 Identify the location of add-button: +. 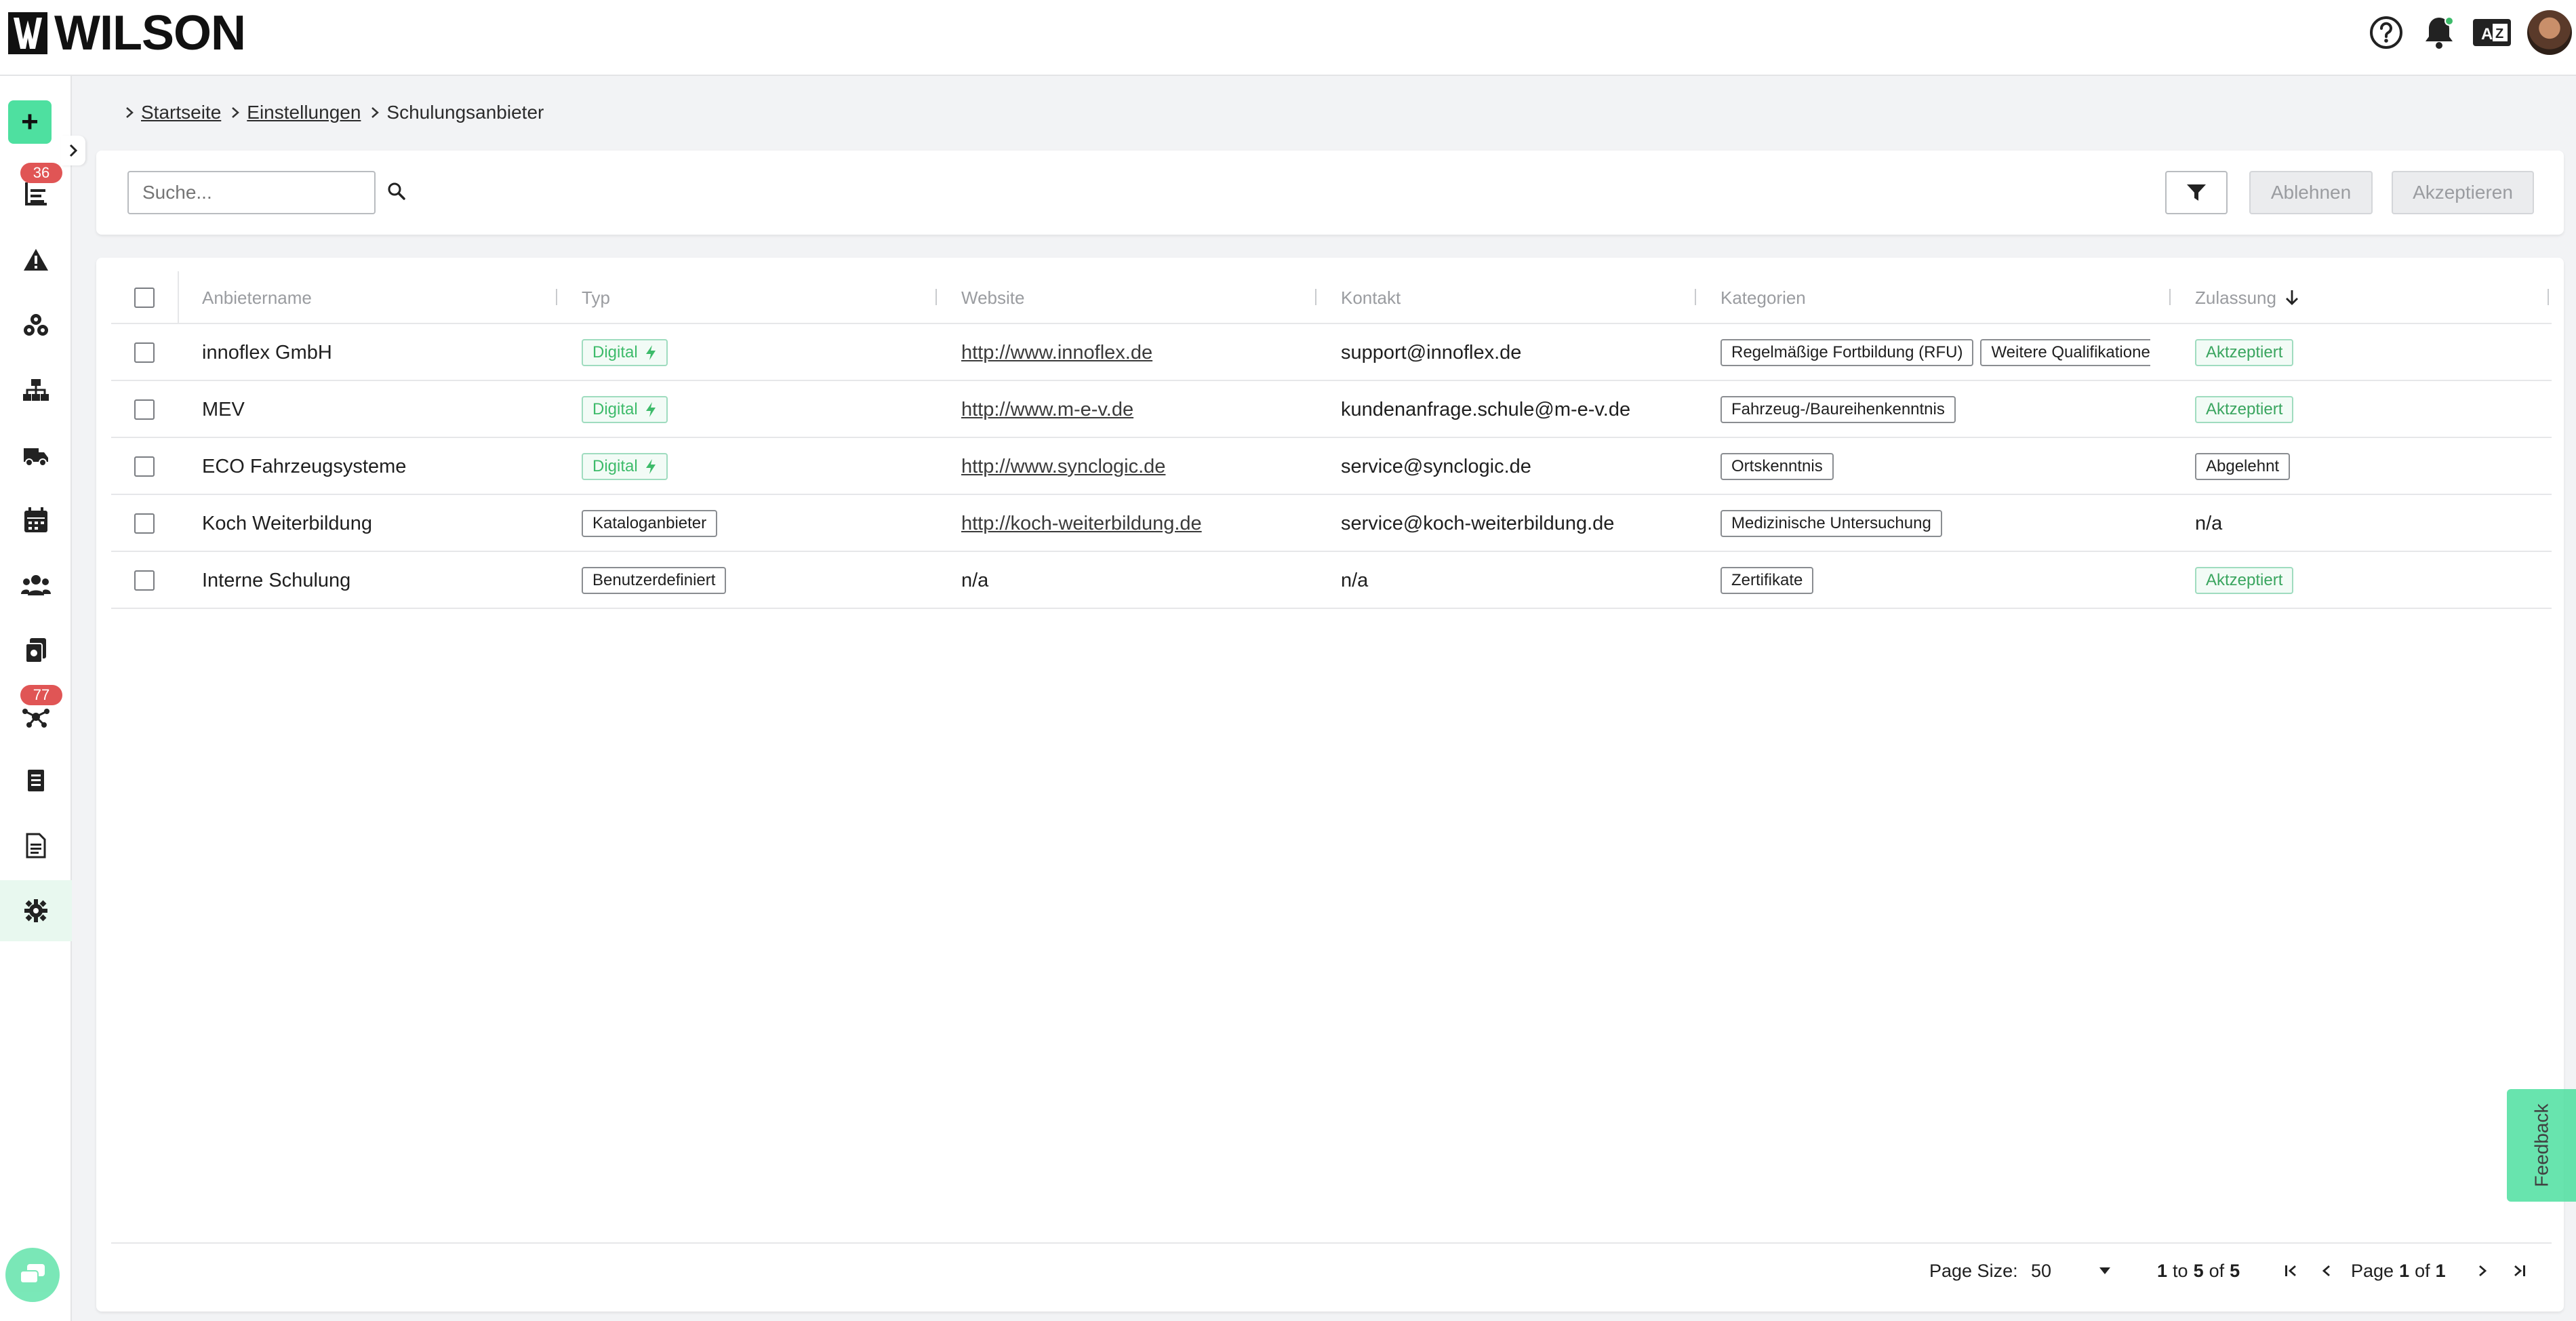
(30, 122).